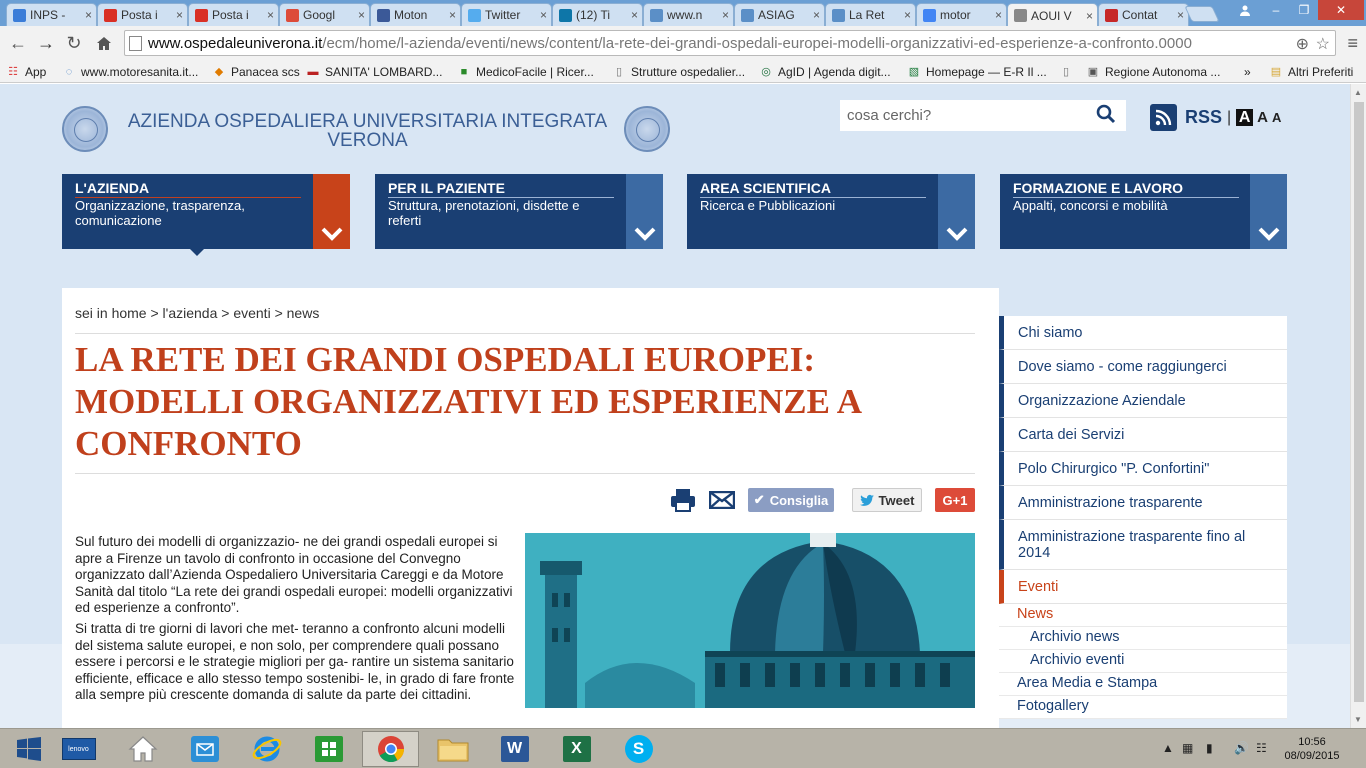 The width and height of the screenshot is (1366, 768). Describe the element at coordinates (983, 115) in the screenshot. I see `search-input: cosa cerchi?` at that location.